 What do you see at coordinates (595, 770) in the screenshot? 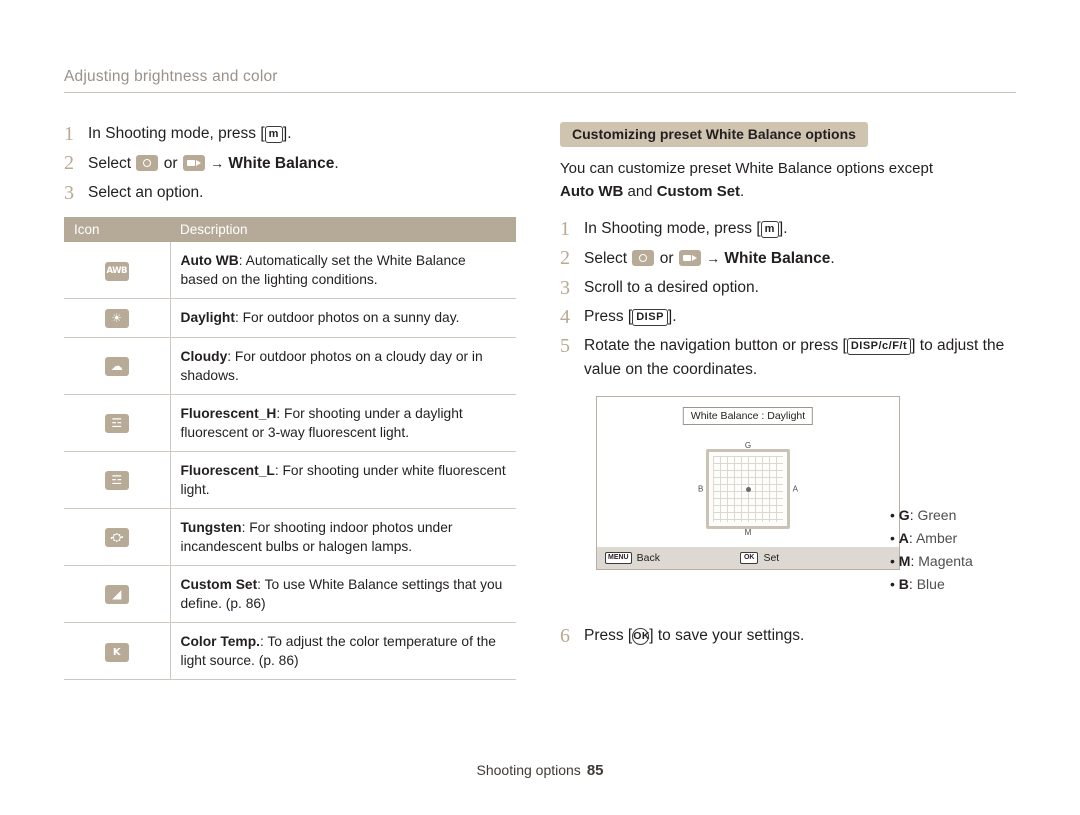
I see `page-number: 85` at bounding box center [595, 770].